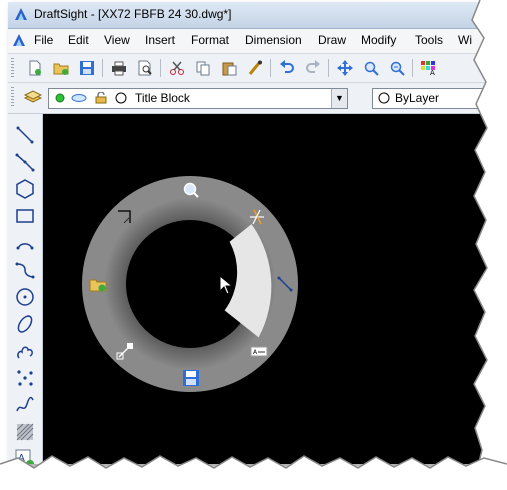 The height and width of the screenshot is (490, 507). I want to click on print-button, so click(119, 68).